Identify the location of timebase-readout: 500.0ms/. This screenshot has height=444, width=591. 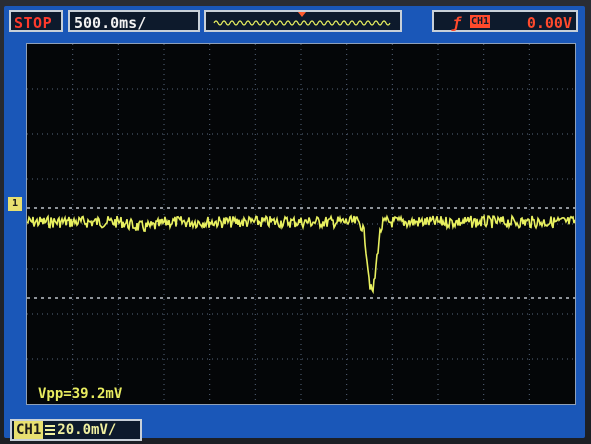
(134, 21).